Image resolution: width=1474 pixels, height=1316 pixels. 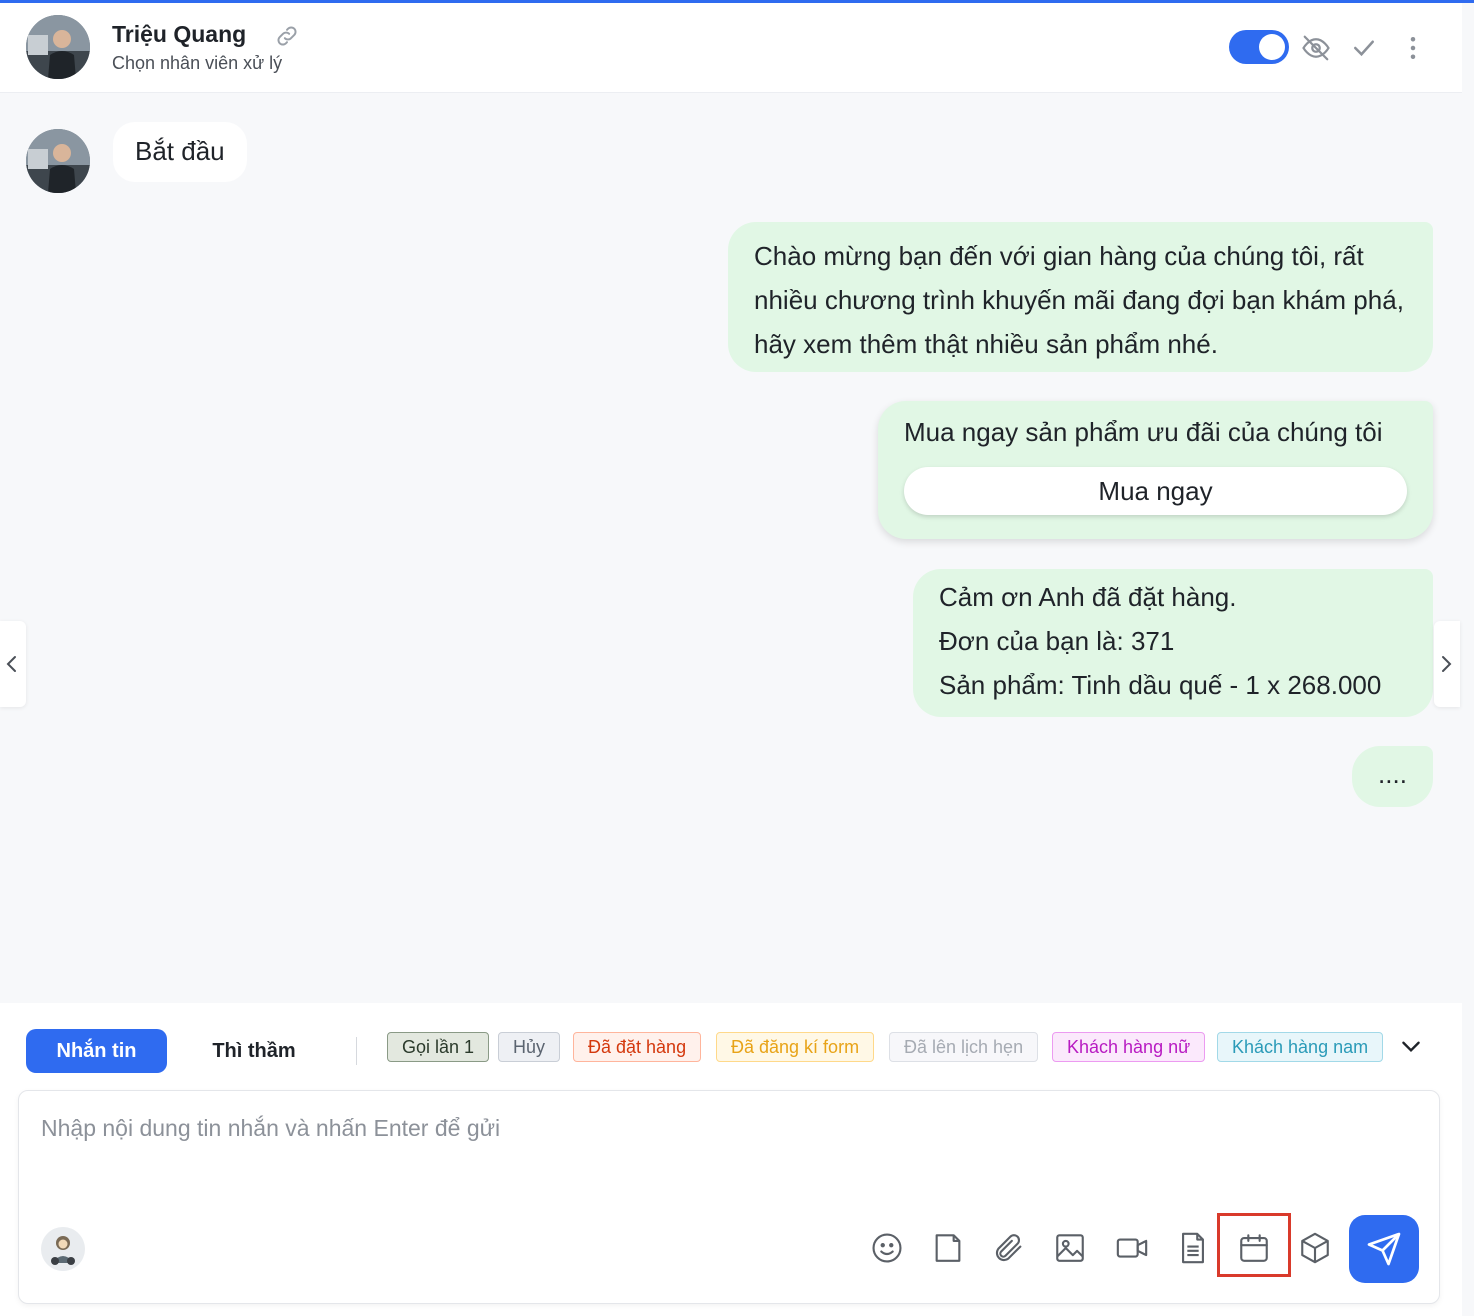 I want to click on product-button, so click(x=1315, y=1248).